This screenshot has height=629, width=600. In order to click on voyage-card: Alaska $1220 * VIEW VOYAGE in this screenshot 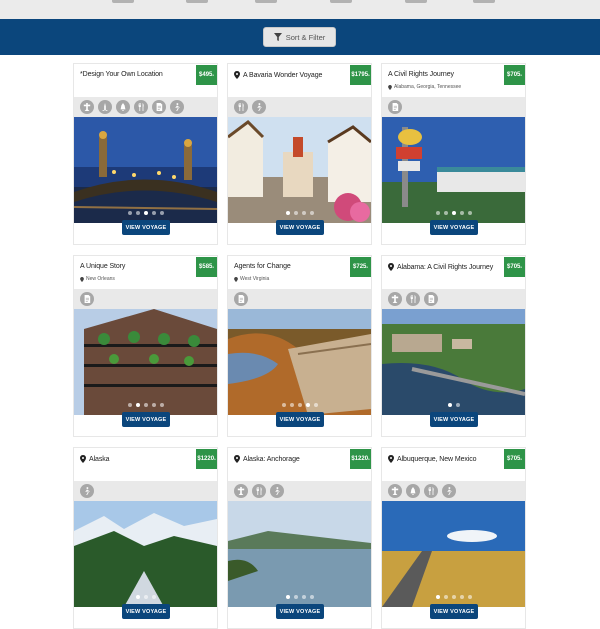, I will do `click(145, 538)`.